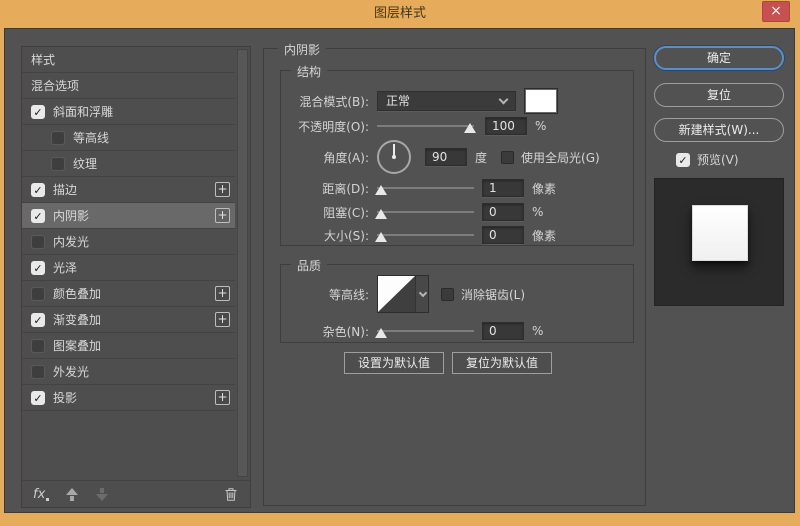 This screenshot has height=526, width=800. I want to click on preview-layer-square, so click(720, 233).